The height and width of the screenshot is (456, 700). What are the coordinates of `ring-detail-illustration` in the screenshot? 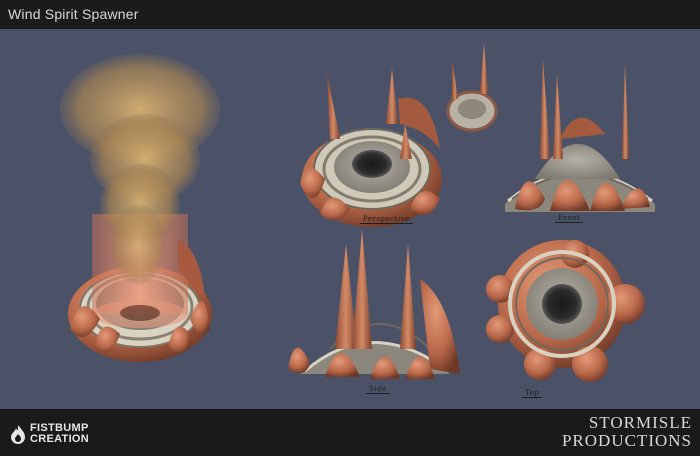 It's located at (472, 87).